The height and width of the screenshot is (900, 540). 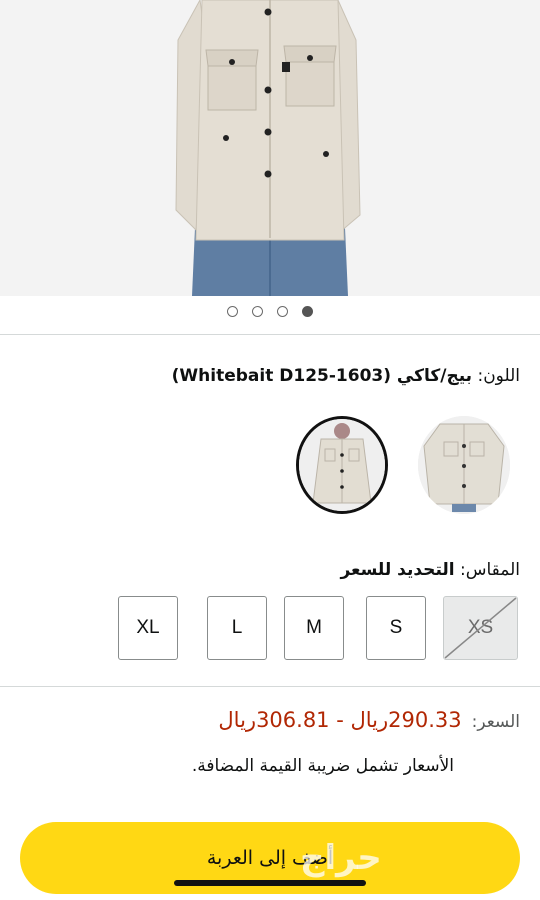 I want to click on price-label: السعر:, so click(x=495, y=722).